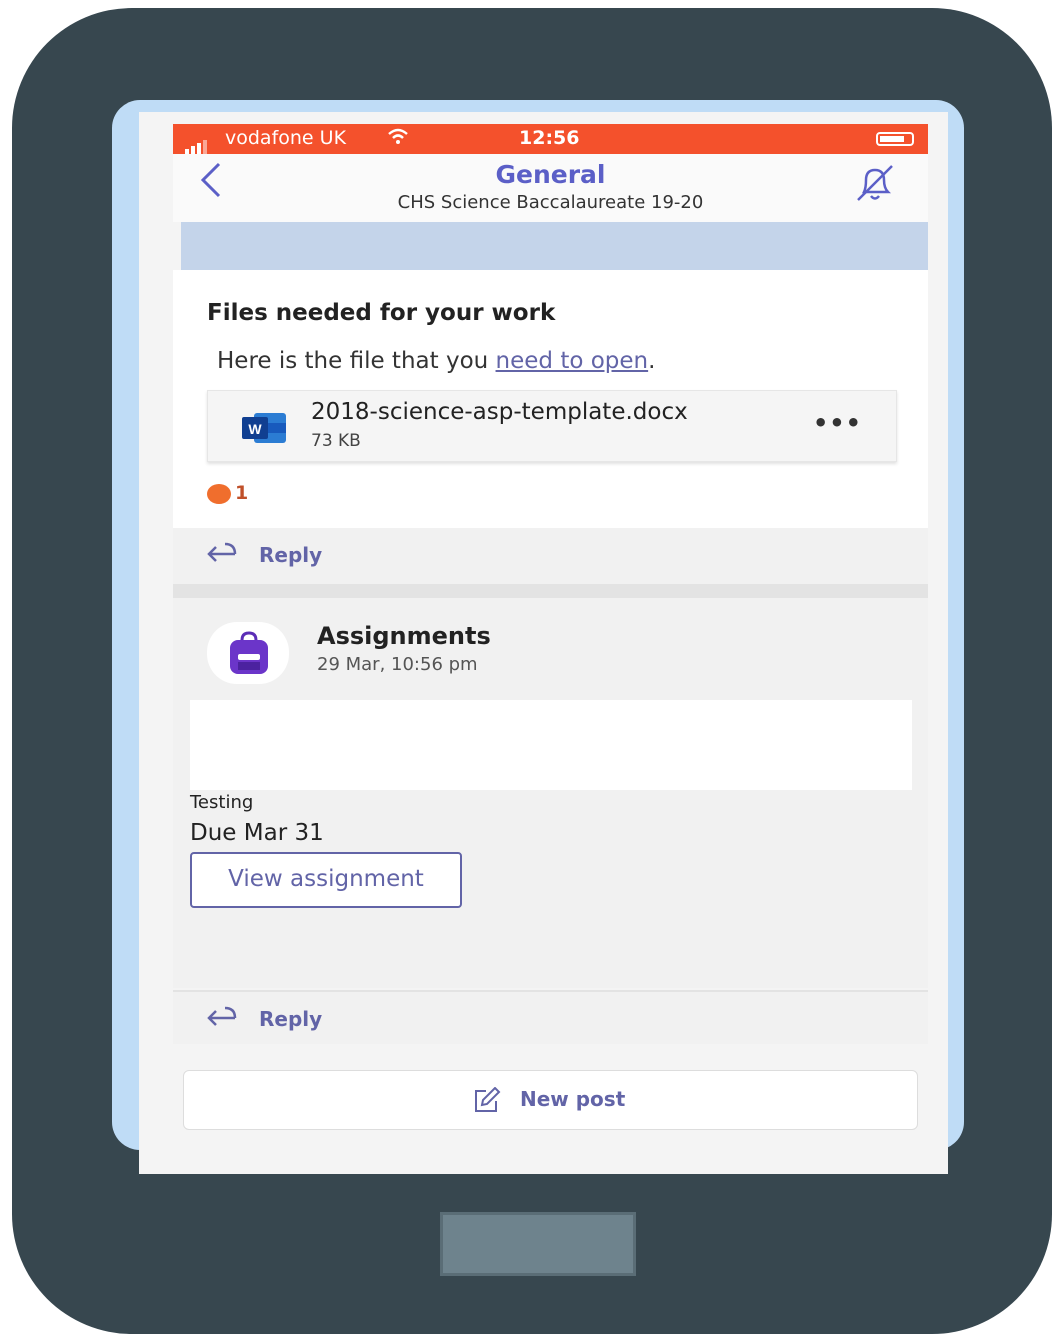 The width and height of the screenshot is (1064, 1338). I want to click on avatar, so click(248, 653).